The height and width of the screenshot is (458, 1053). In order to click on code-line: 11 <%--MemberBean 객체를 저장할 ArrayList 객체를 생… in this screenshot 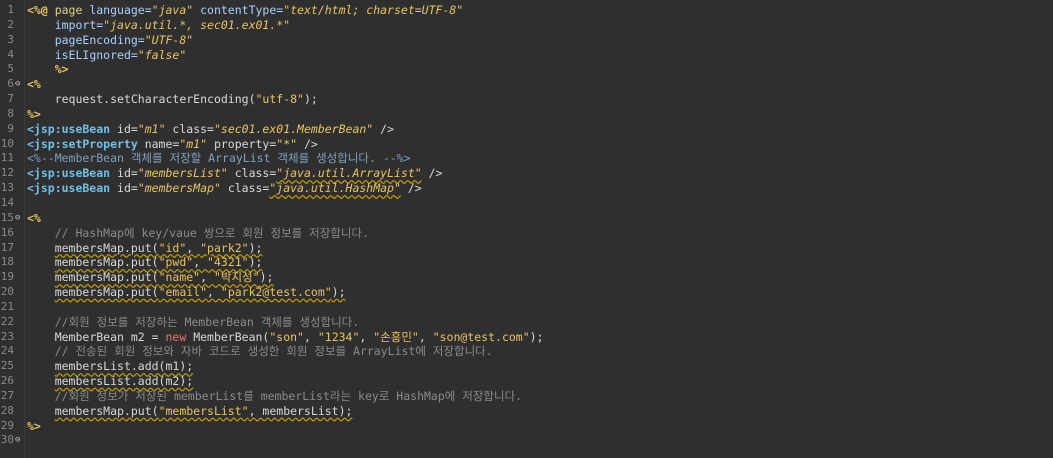, I will do `click(526, 158)`.